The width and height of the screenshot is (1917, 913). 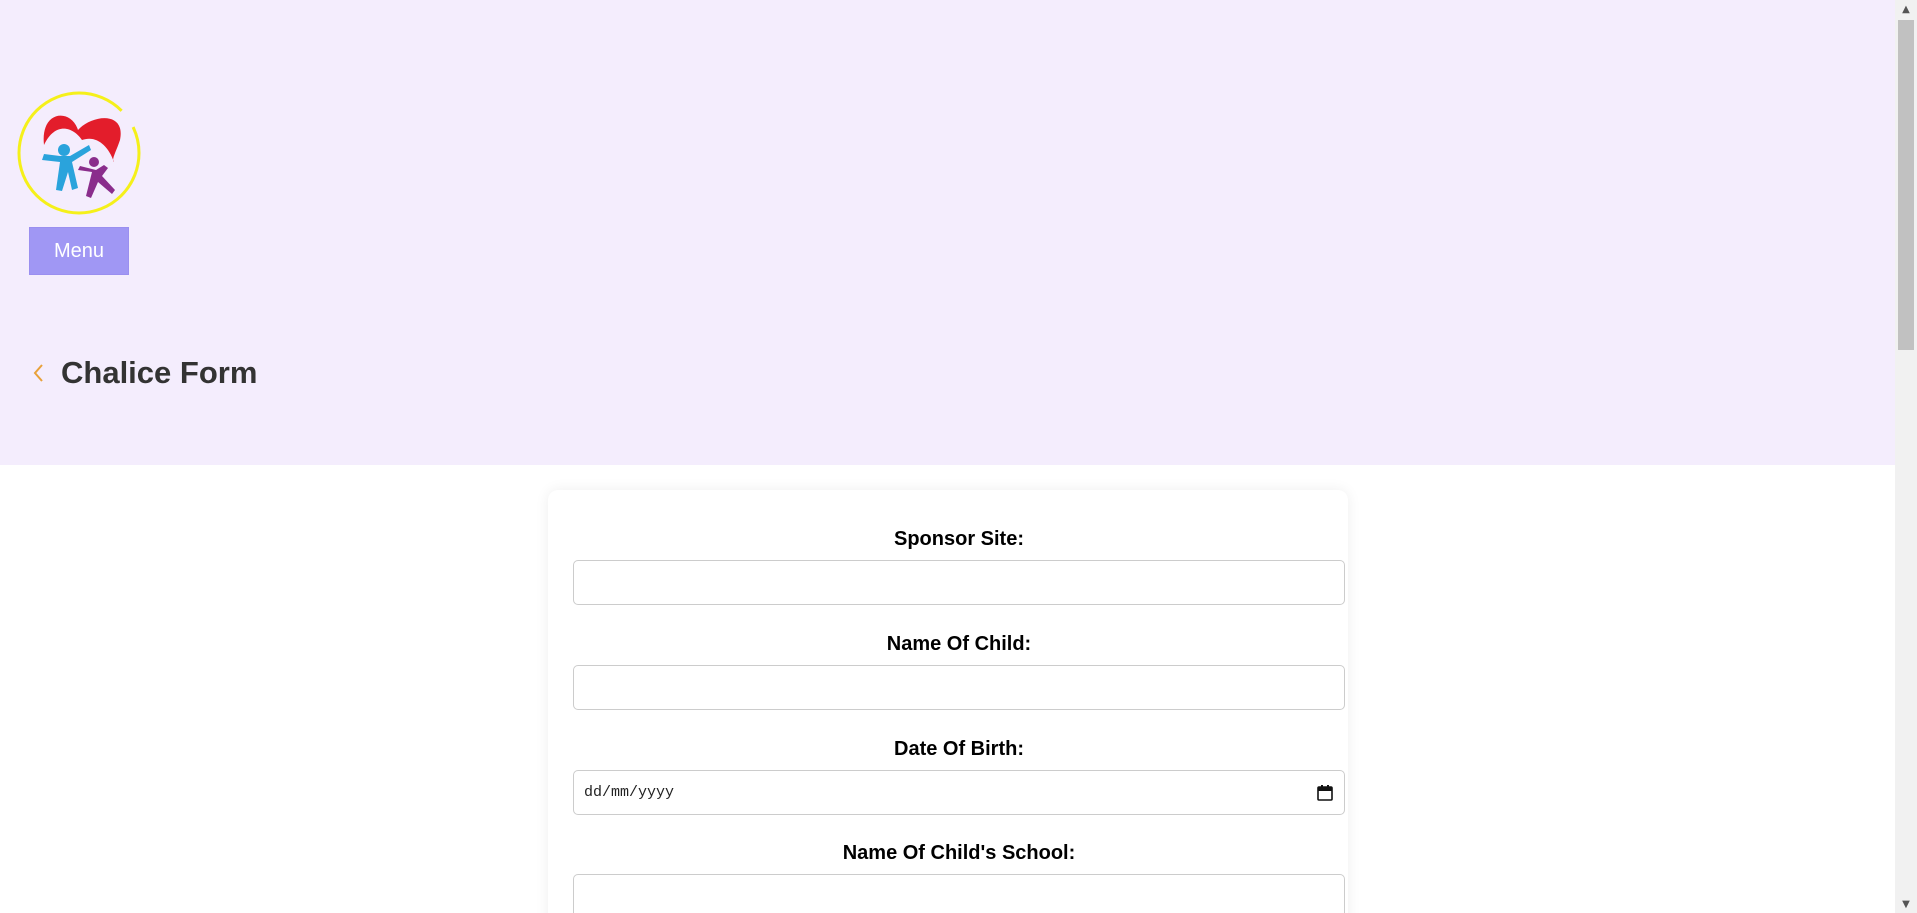 What do you see at coordinates (959, 749) in the screenshot?
I see `field-label: Date Of Birth:` at bounding box center [959, 749].